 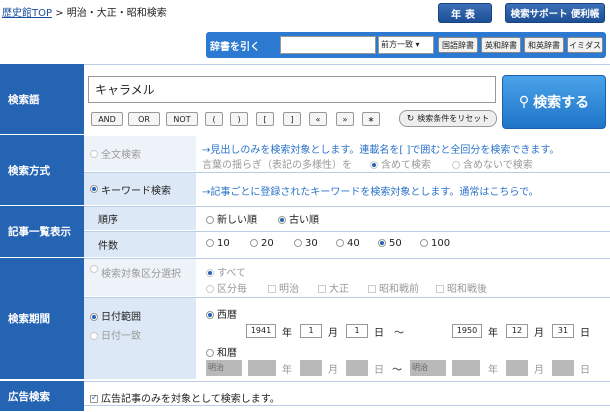 I want to click on era-meiji-option: 明治, so click(x=283, y=287).